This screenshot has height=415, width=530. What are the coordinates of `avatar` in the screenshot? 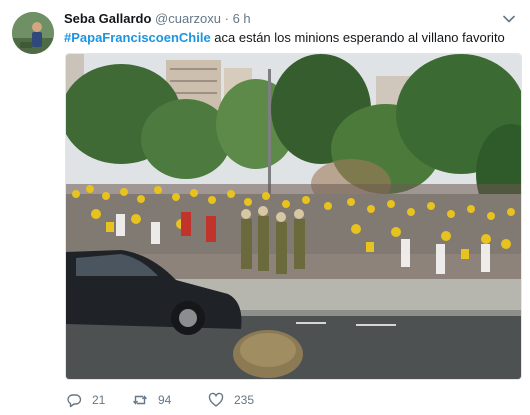 It's located at (33, 33).